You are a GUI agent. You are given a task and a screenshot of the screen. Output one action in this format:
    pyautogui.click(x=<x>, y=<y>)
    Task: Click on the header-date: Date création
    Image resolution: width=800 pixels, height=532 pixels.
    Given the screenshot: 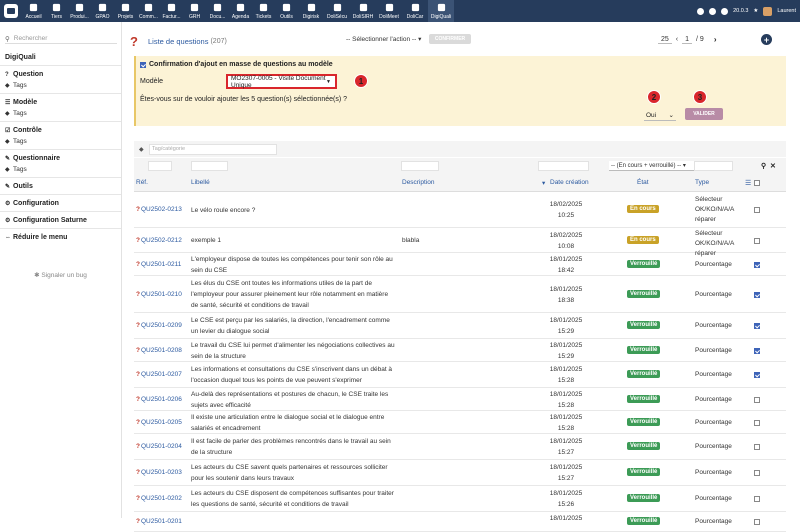 What is the action you would take?
    pyautogui.click(x=569, y=182)
    